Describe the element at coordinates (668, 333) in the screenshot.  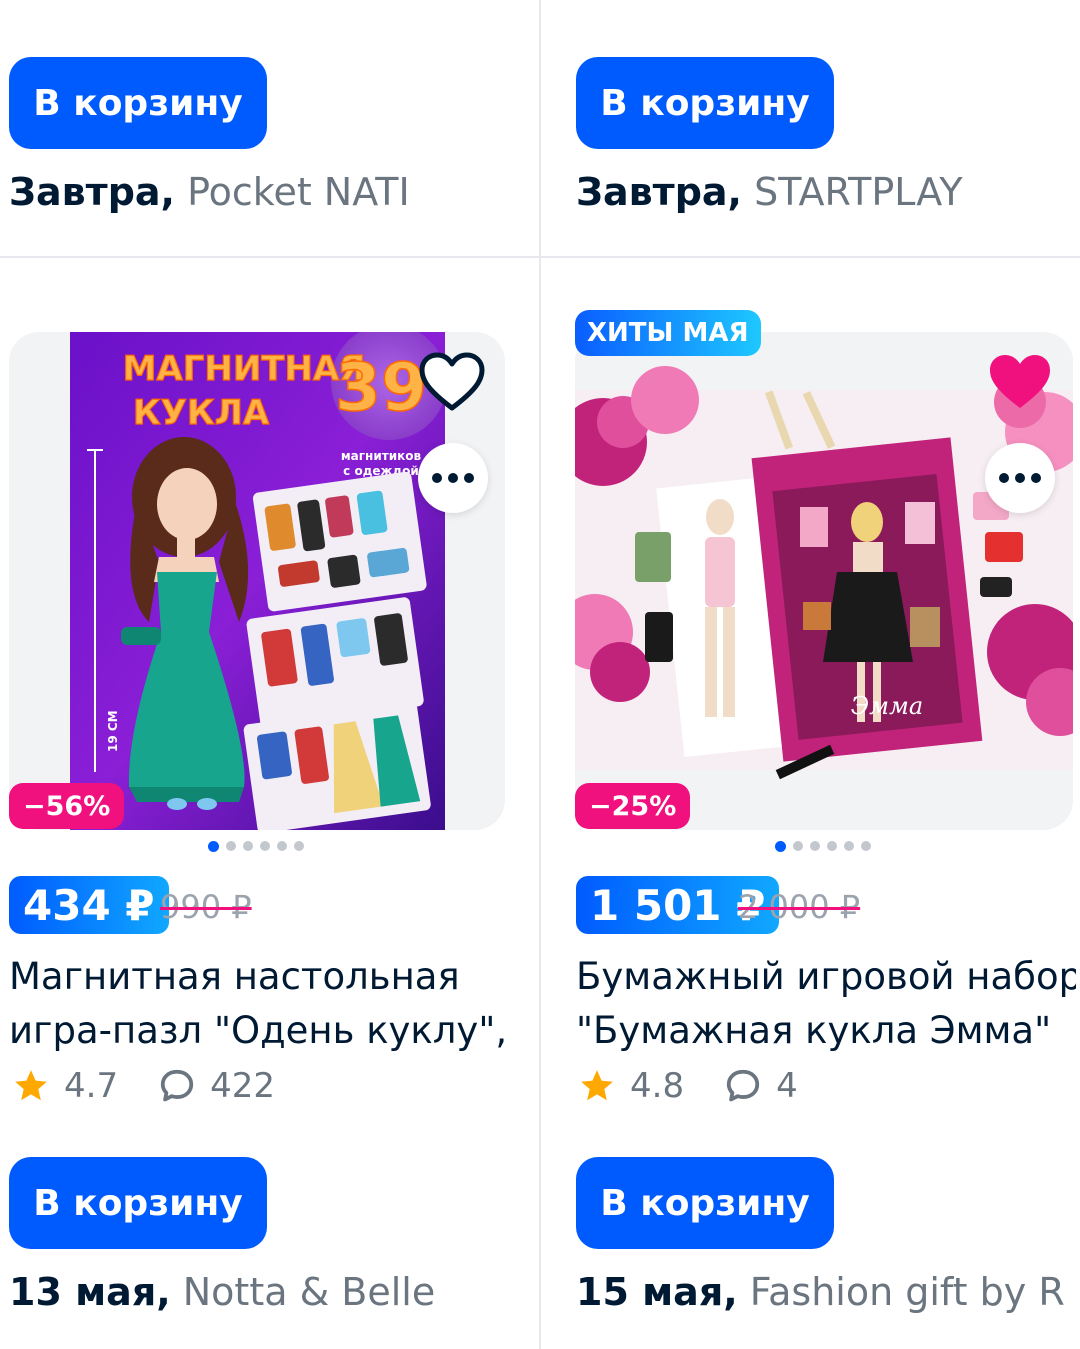
I see `promo-badge: ХИТЫ МАЯ` at that location.